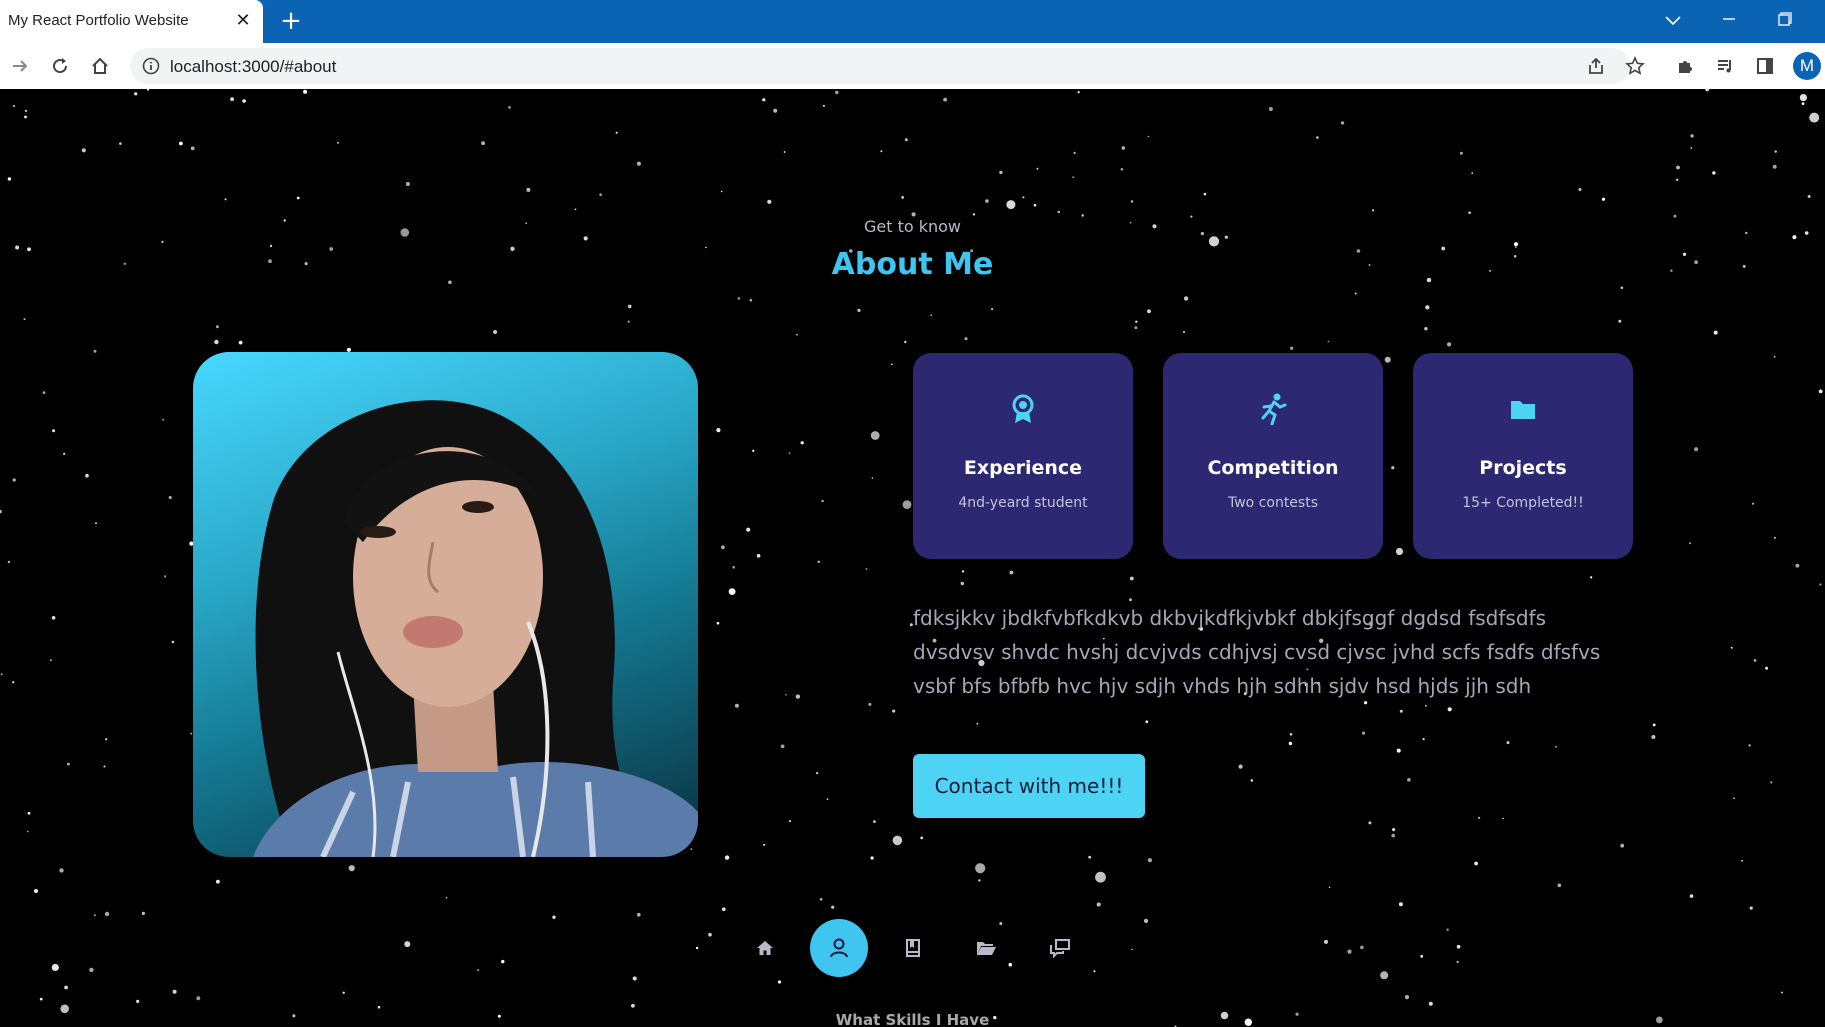 This screenshot has width=1825, height=1027. What do you see at coordinates (1785, 21) in the screenshot?
I see `restore-icon` at bounding box center [1785, 21].